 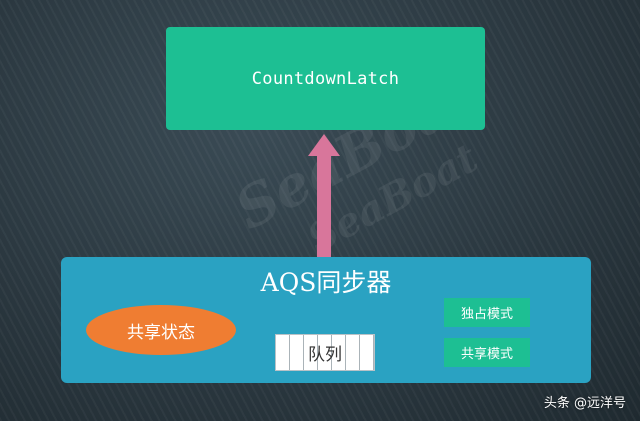 I want to click on exclusive-mode-box: 独占模式, so click(x=487, y=312).